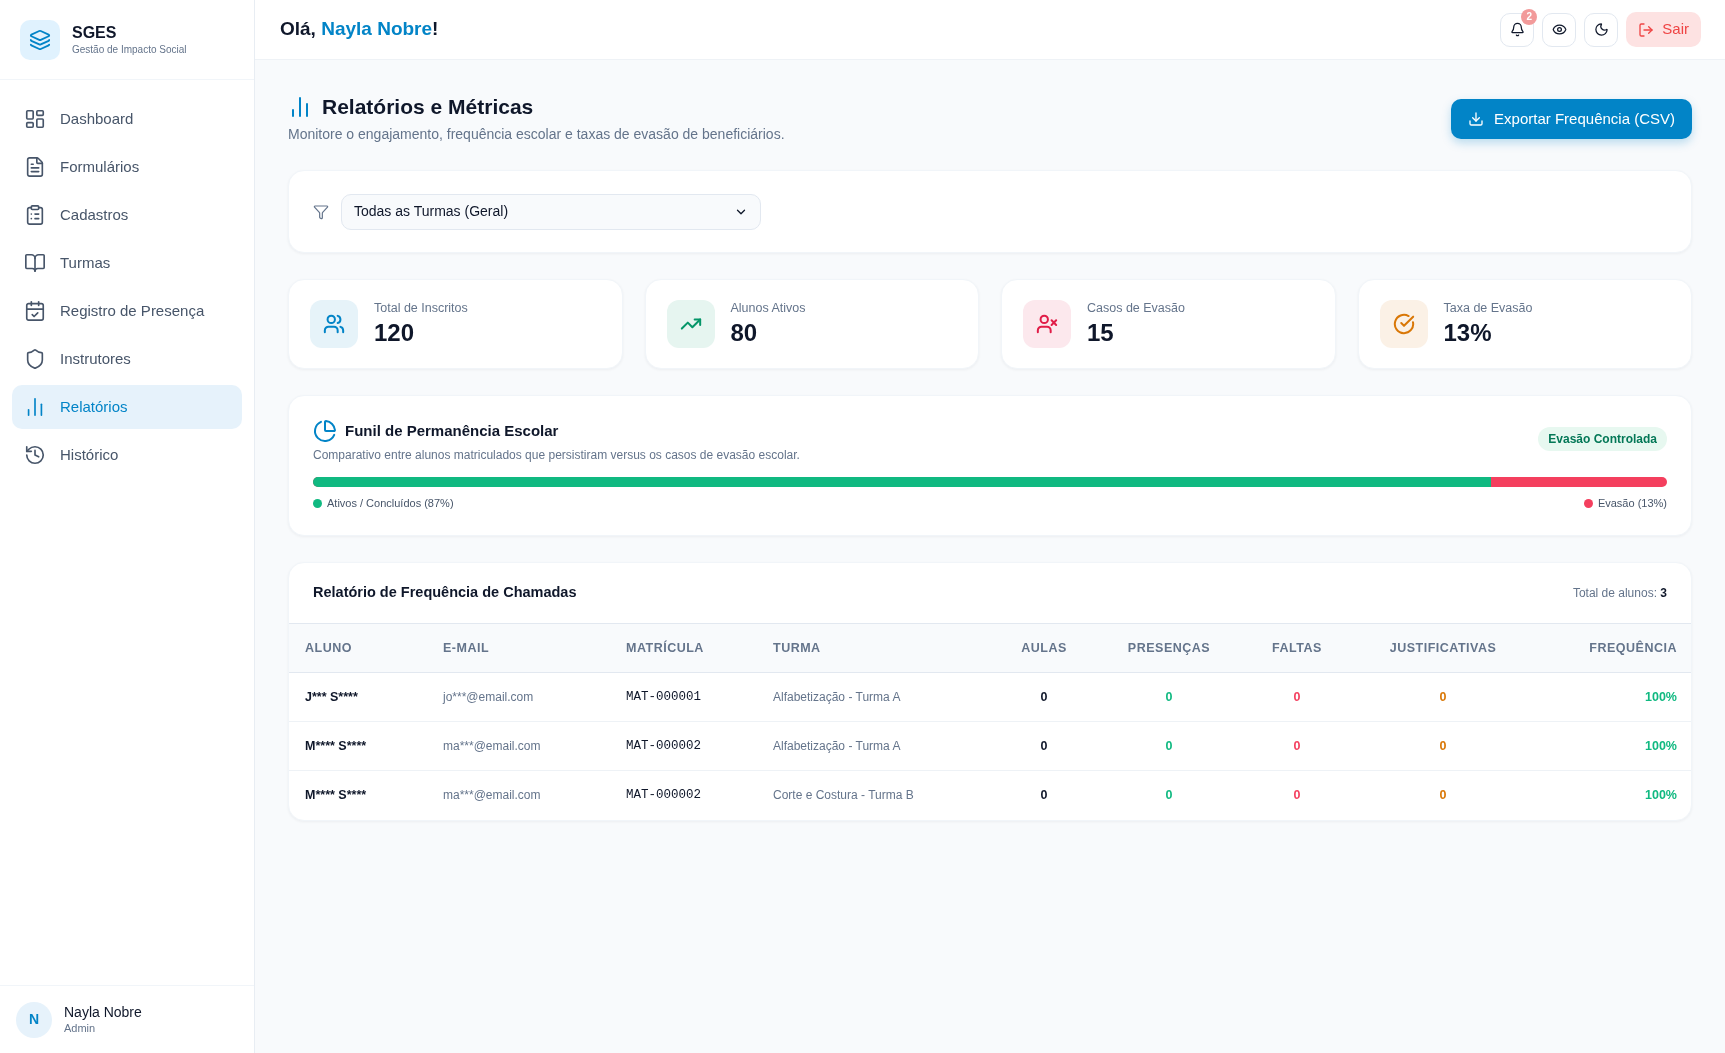  Describe the element at coordinates (40, 39) in the screenshot. I see `logo-icon` at that location.